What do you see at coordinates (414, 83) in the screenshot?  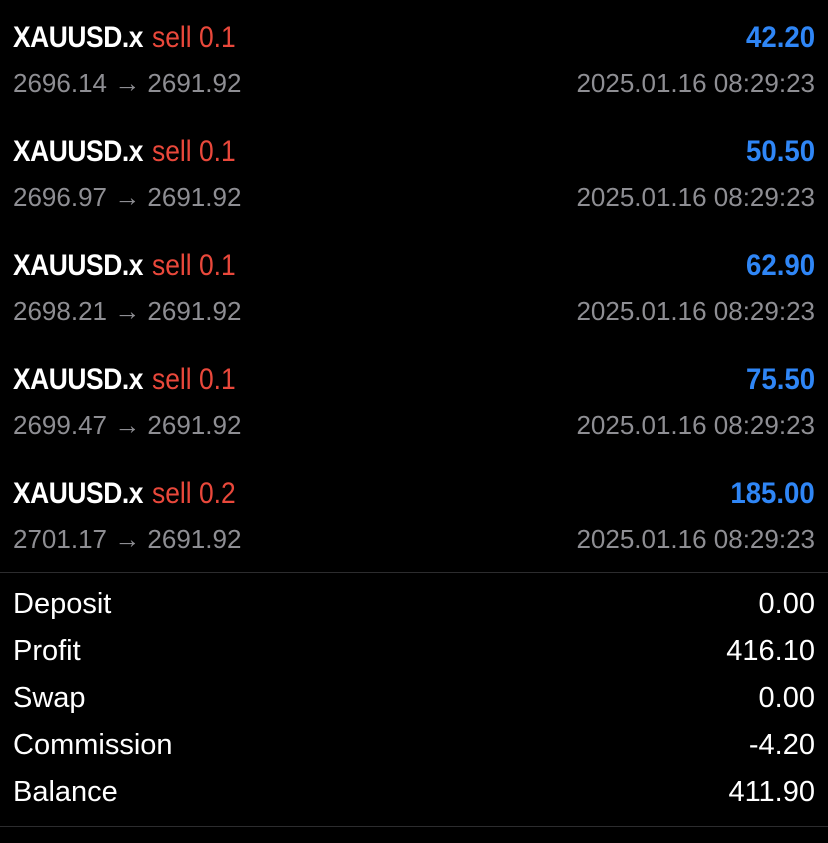 I see `deal-details: 2696.14 → 2691.92 2025.01.16 08:29:23` at bounding box center [414, 83].